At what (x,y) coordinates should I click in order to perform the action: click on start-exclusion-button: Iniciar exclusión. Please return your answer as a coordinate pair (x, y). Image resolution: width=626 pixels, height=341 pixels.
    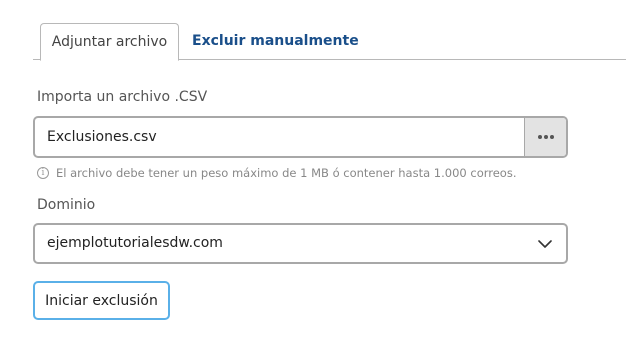
    Looking at the image, I should click on (101, 300).